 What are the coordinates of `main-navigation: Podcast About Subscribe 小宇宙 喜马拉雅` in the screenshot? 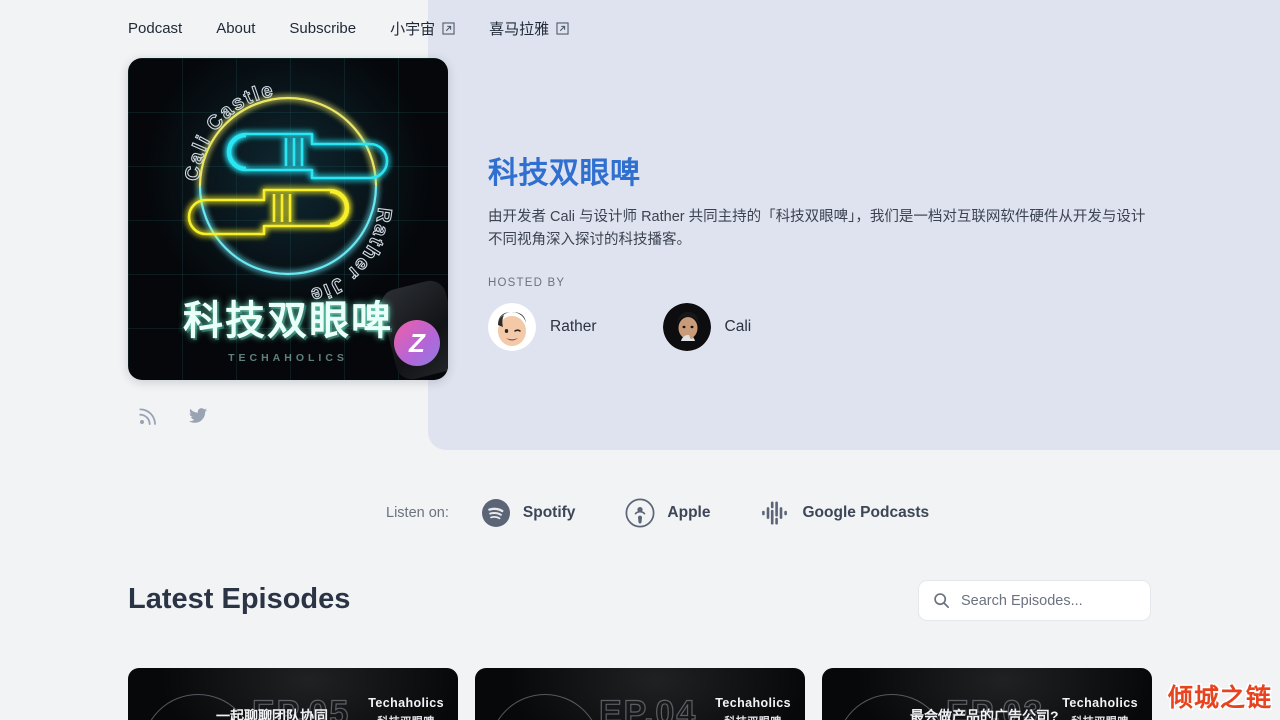 It's located at (348, 28).